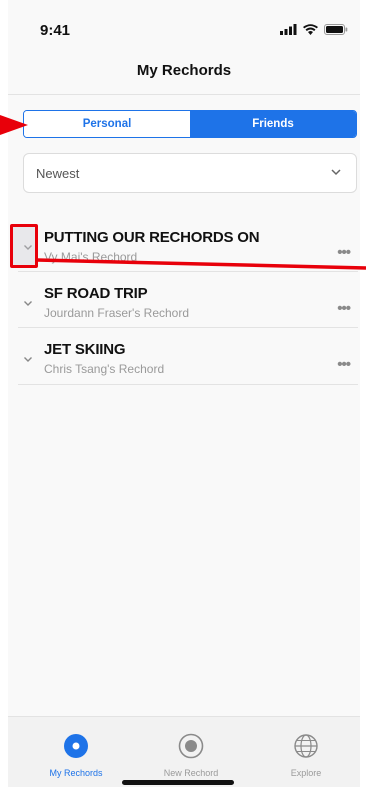  Describe the element at coordinates (104, 369) in the screenshot. I see `rechord-owner: Chris Tsang's Rechord` at that location.